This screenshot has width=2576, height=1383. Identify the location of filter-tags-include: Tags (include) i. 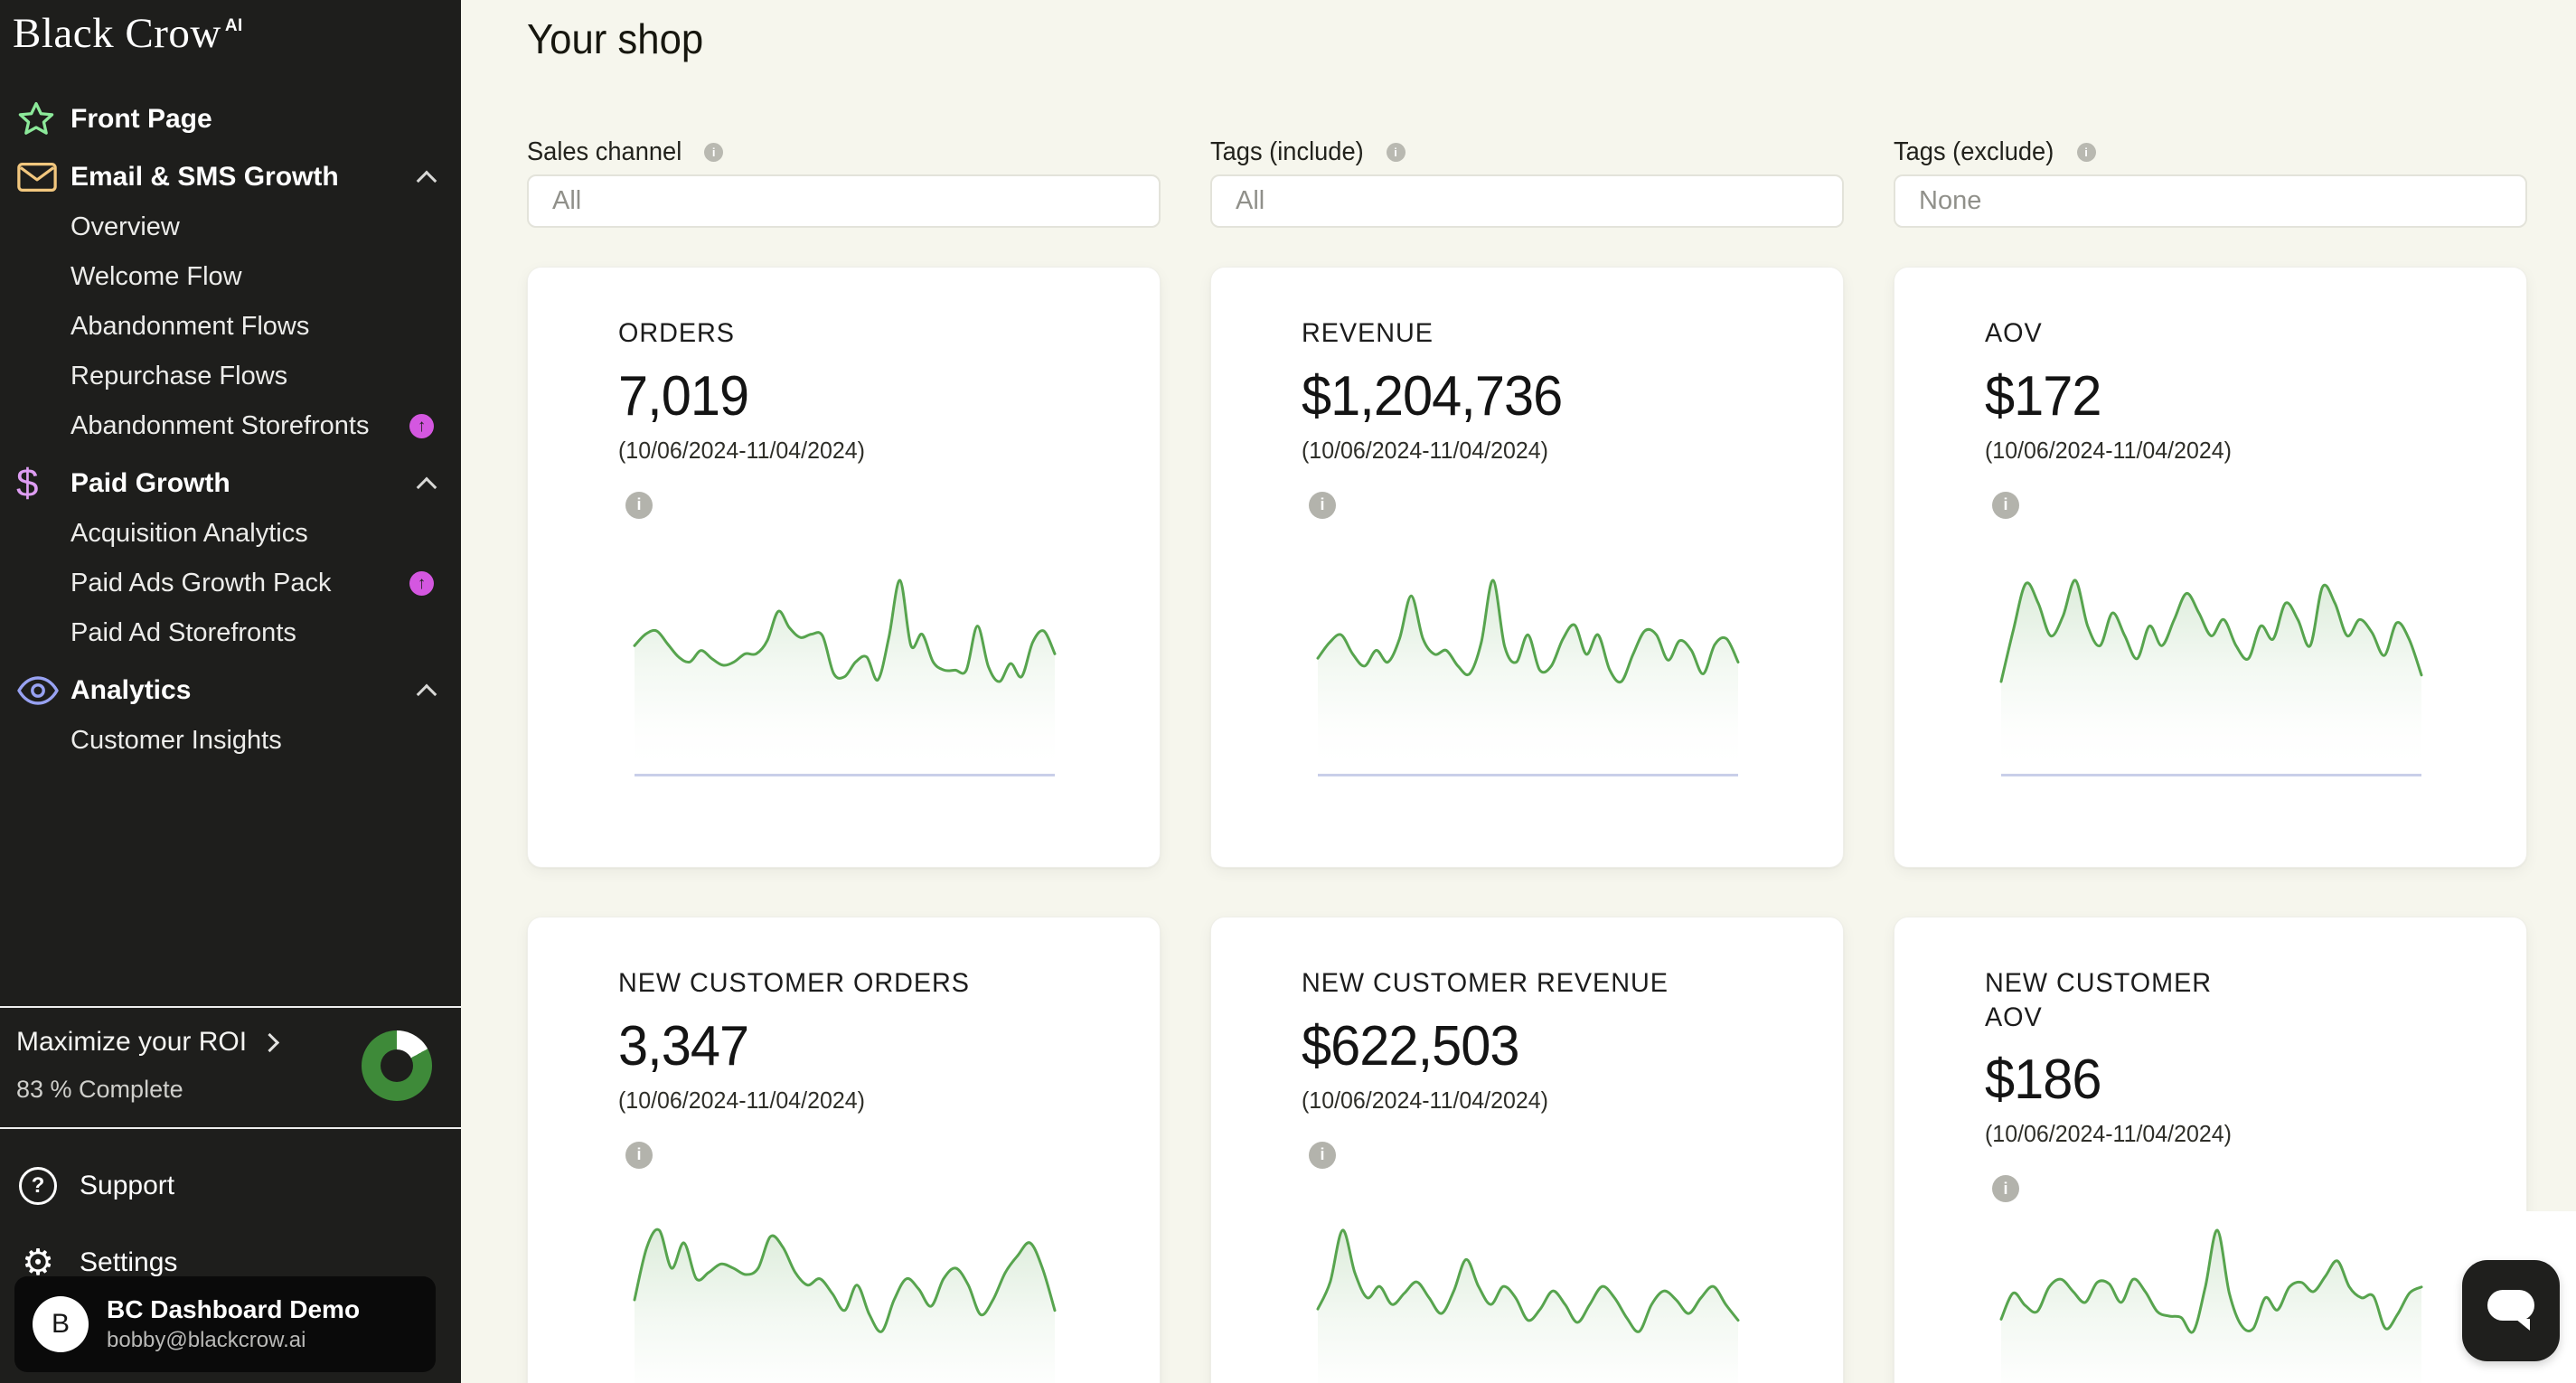
(1527, 183).